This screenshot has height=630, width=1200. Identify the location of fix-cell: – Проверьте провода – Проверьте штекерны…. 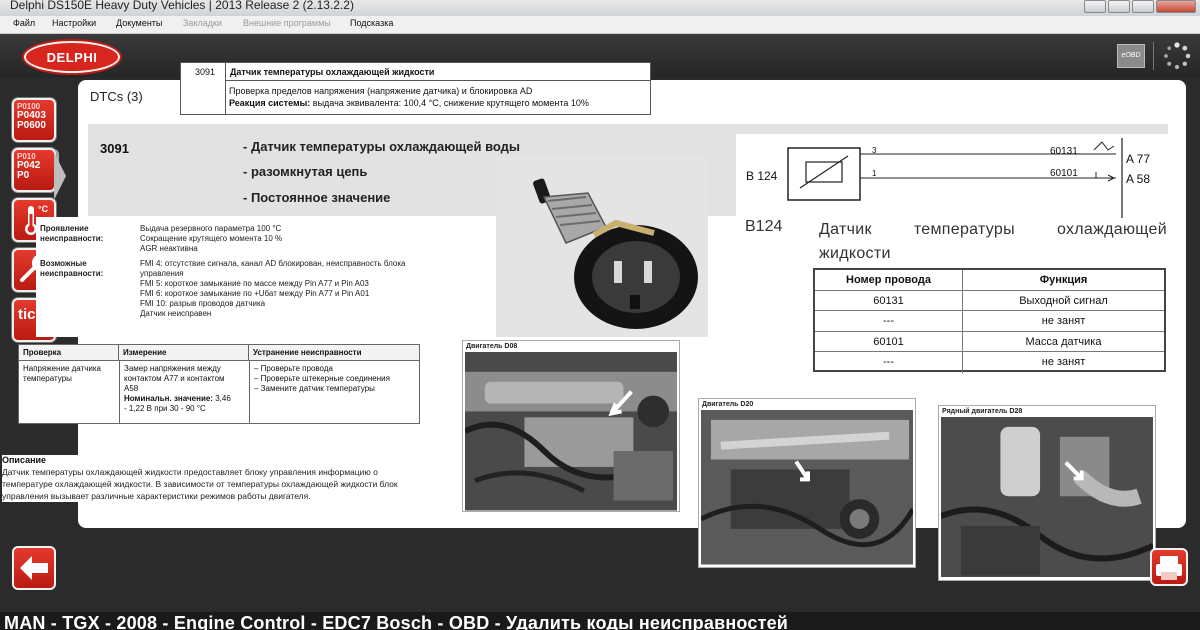
(334, 392).